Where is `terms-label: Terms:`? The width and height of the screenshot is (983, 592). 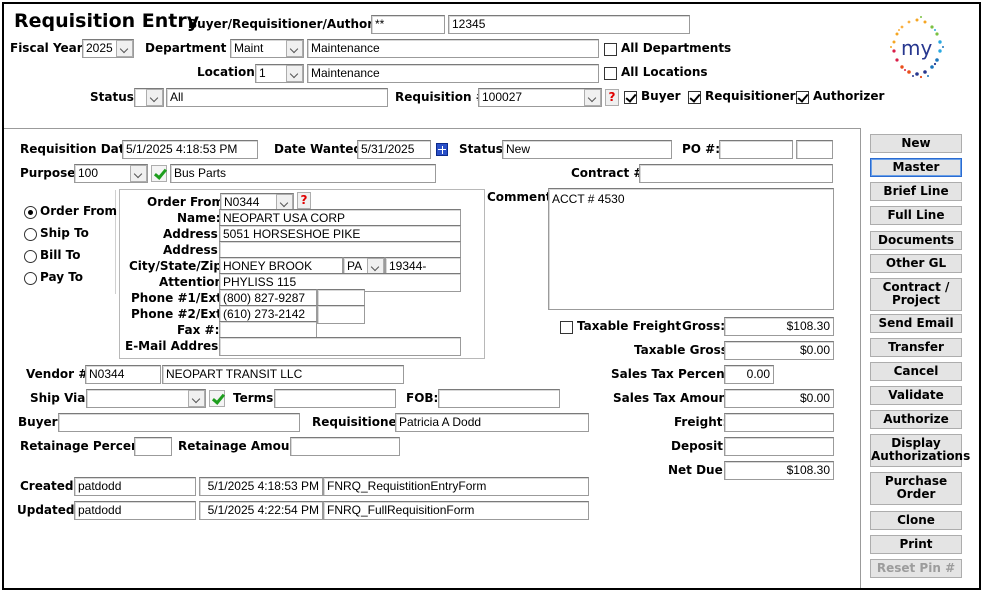 terms-label: Terms: is located at coordinates (256, 398).